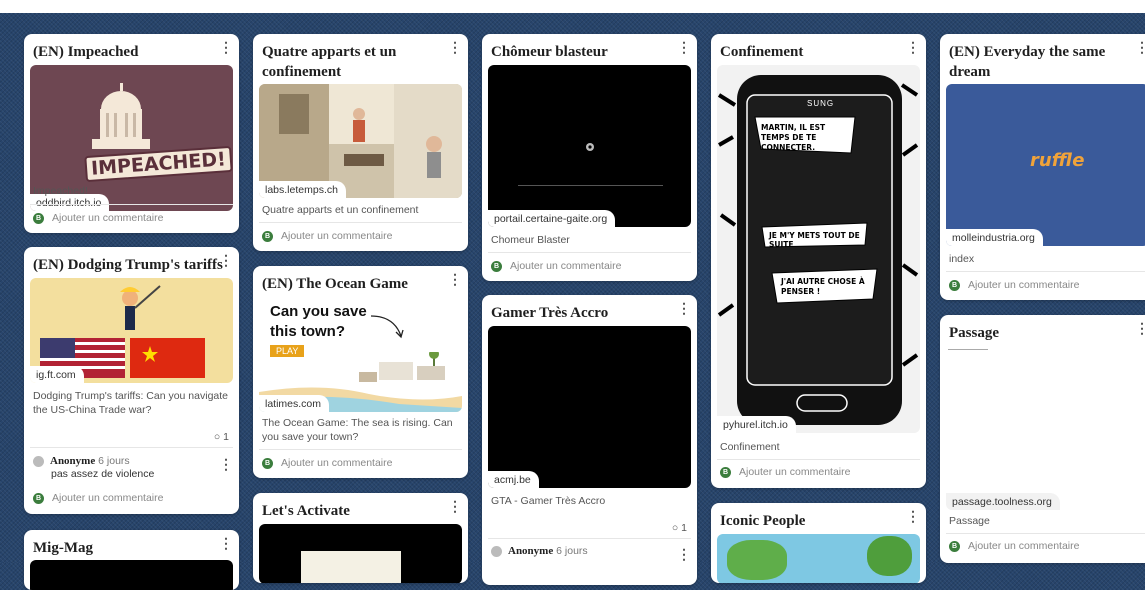 This screenshot has width=1145, height=590. What do you see at coordinates (548, 501) in the screenshot?
I see `card-description: GTA - Gamer Très Accro` at bounding box center [548, 501].